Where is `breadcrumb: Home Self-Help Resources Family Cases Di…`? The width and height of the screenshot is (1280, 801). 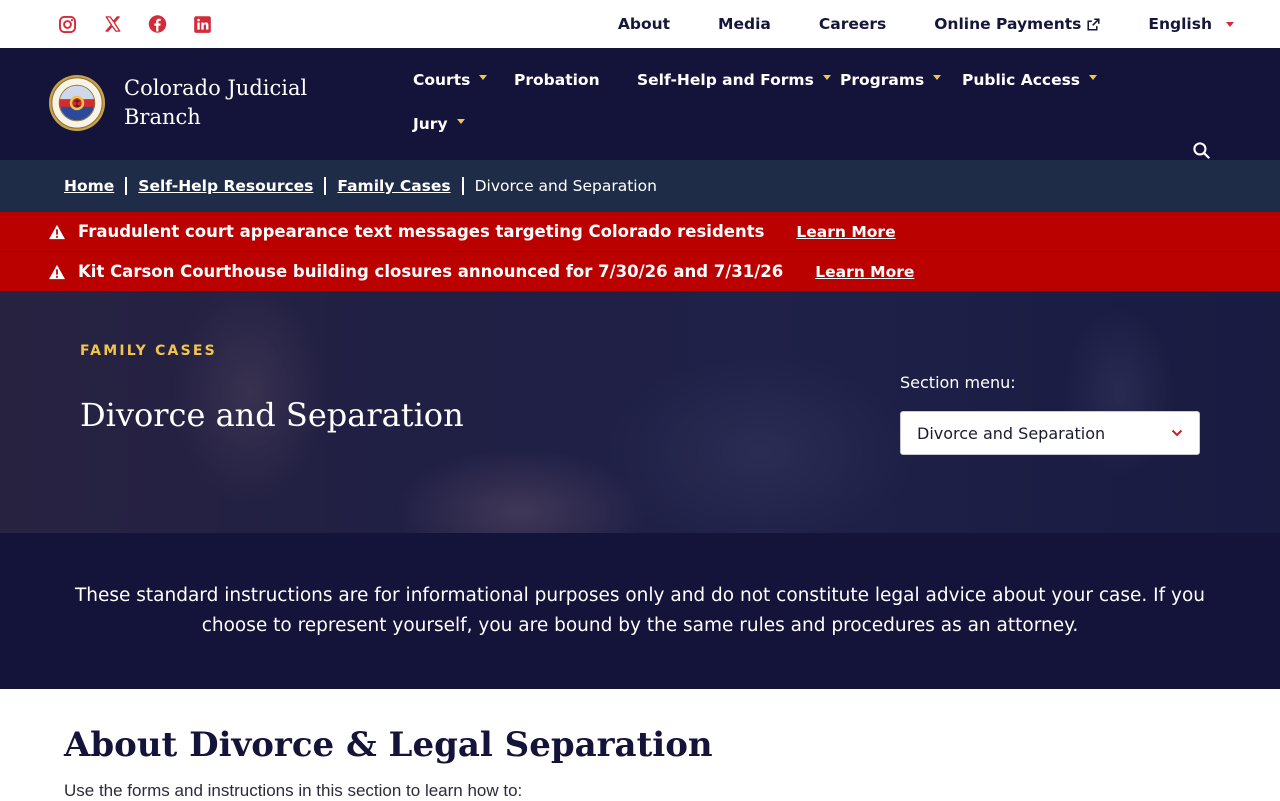 breadcrumb: Home Self-Help Resources Family Cases Di… is located at coordinates (640, 186).